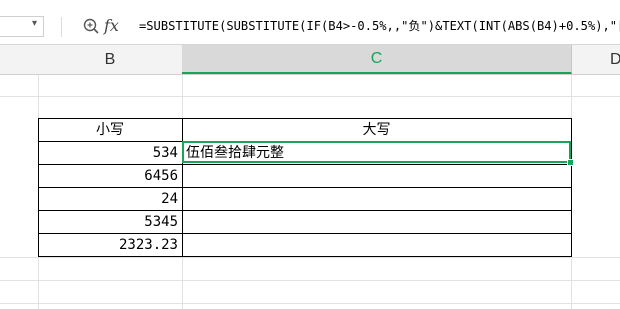 This screenshot has height=309, width=620. I want to click on fx-icon: fx, so click(111, 25).